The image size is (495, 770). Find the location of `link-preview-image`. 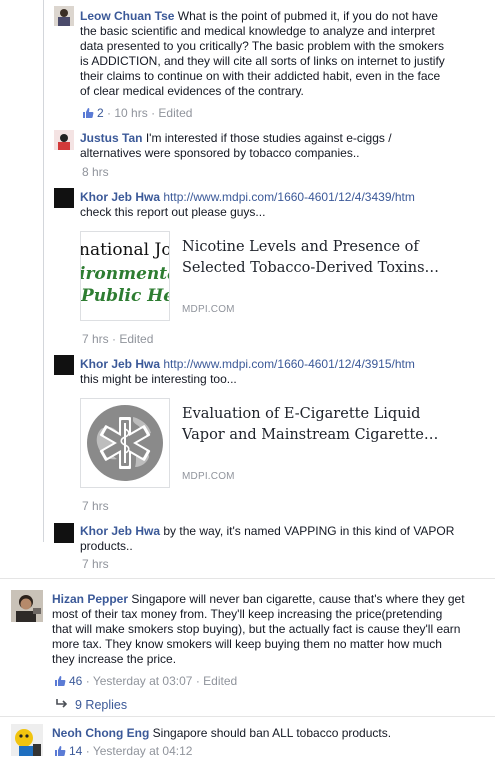

link-preview-image is located at coordinates (125, 443).